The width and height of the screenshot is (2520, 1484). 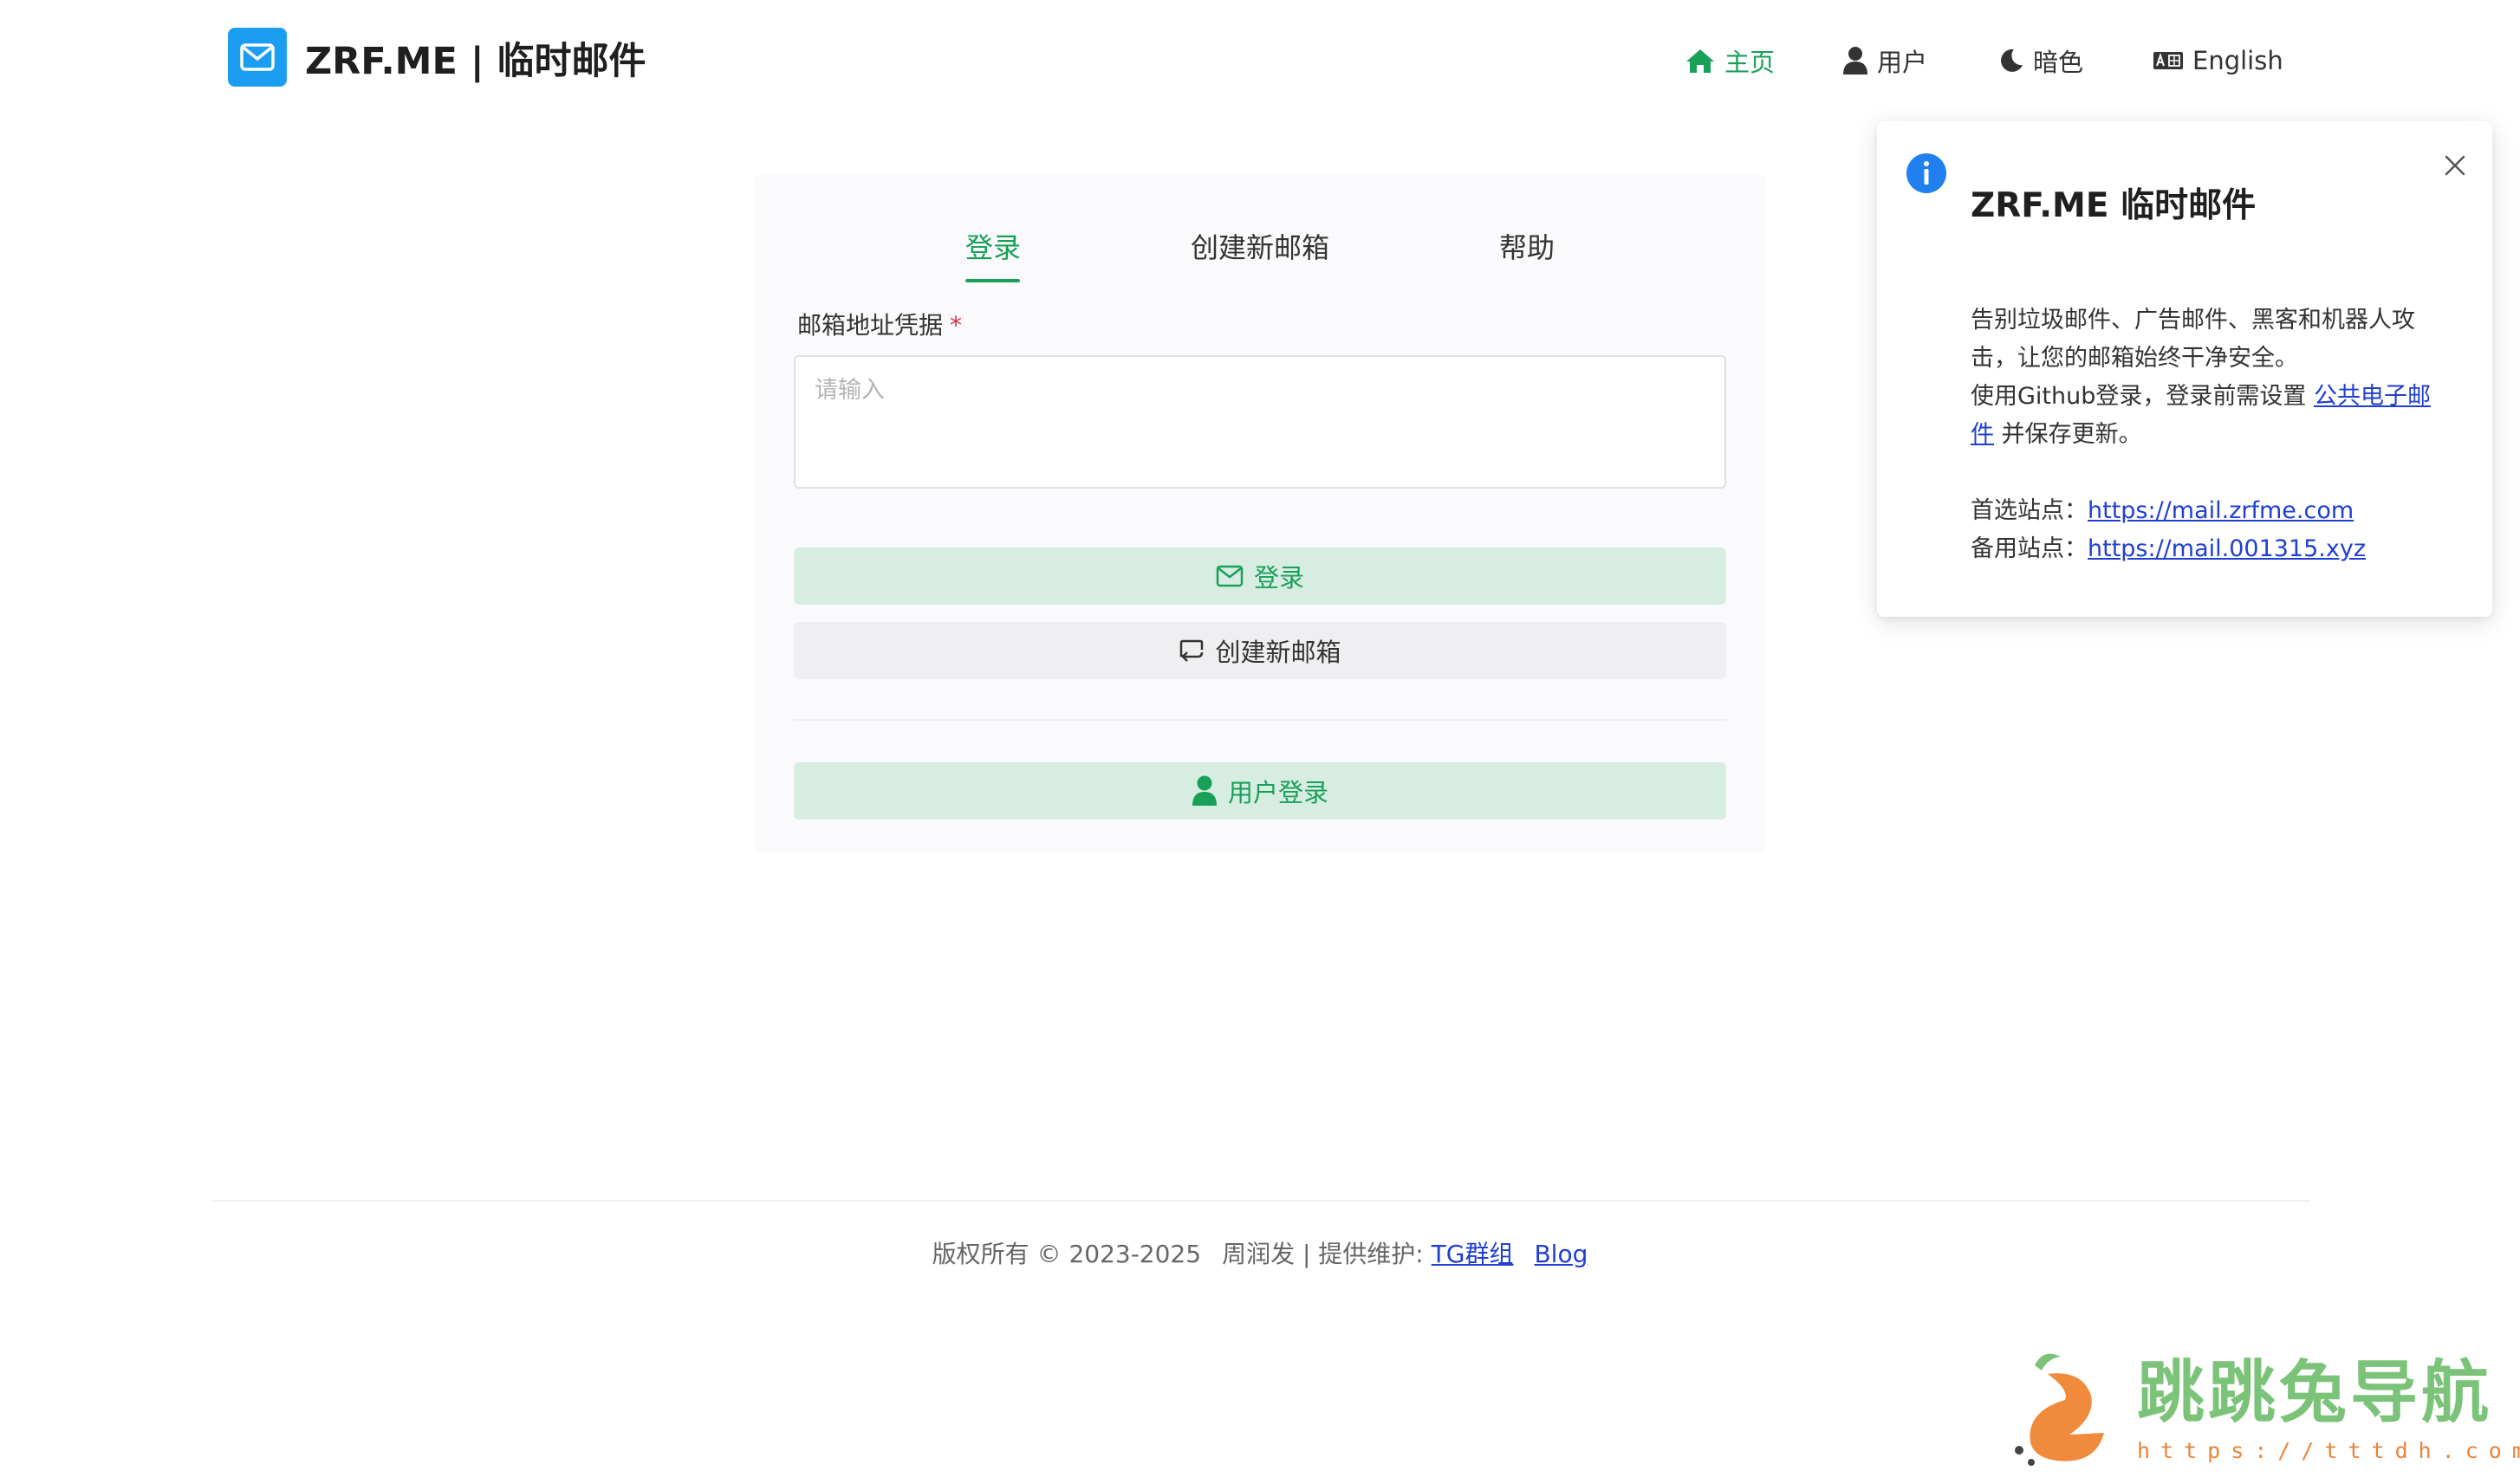 I want to click on user-login-button-label: 用户登录, so click(x=1277, y=792).